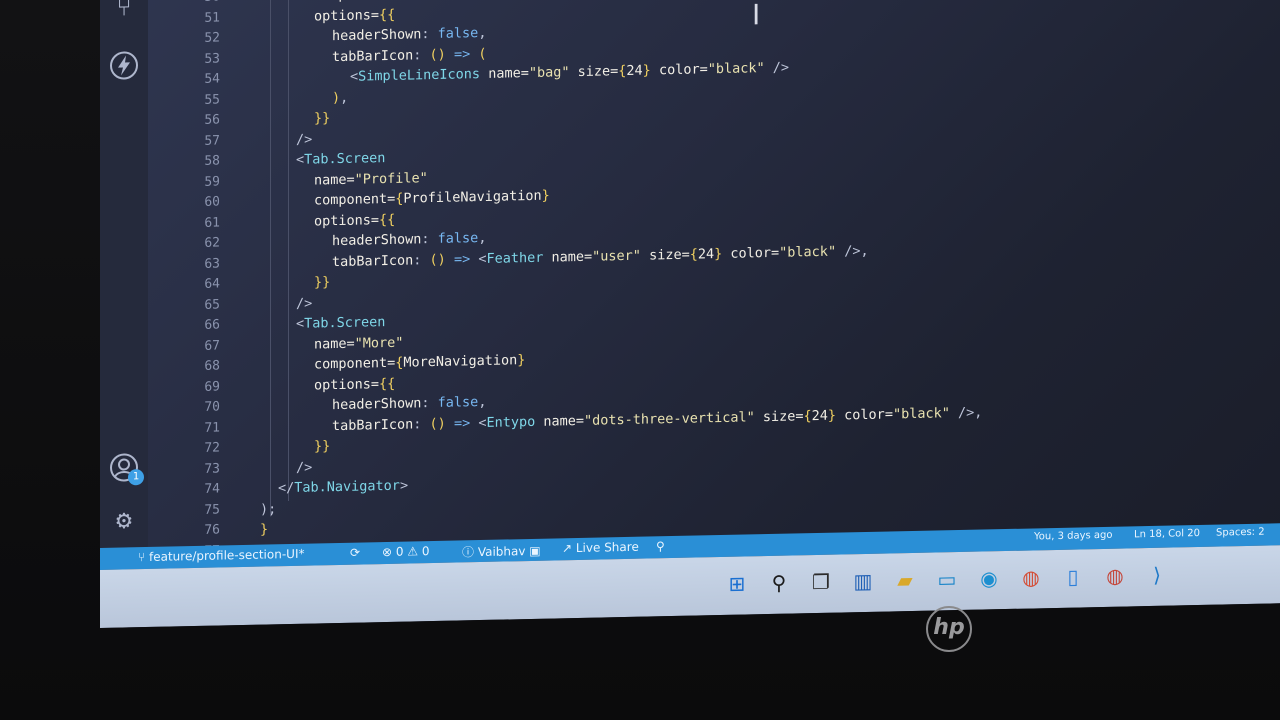  What do you see at coordinates (1167, 534) in the screenshot?
I see `cursor-position: Ln 18, Col 20` at bounding box center [1167, 534].